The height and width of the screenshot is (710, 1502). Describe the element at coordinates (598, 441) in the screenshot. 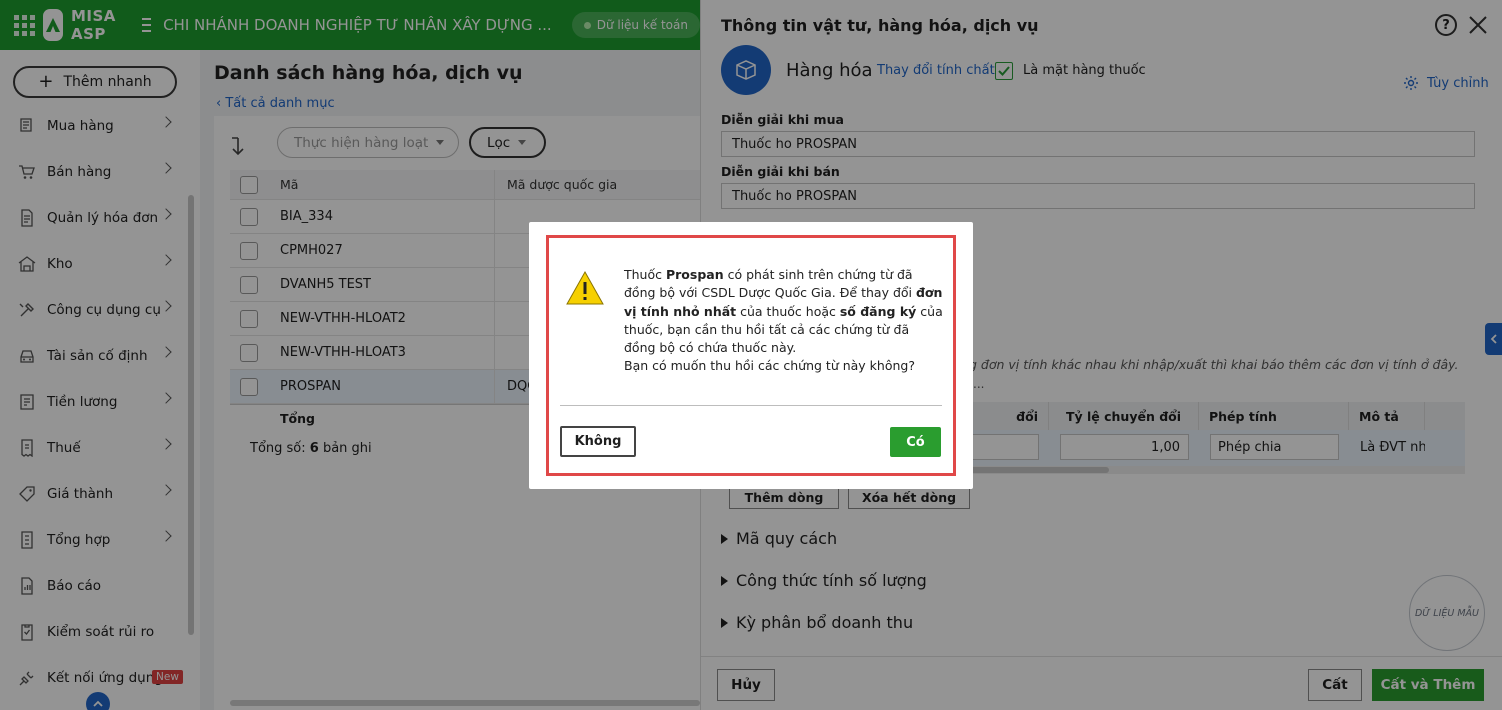

I see `no-button: Không` at that location.